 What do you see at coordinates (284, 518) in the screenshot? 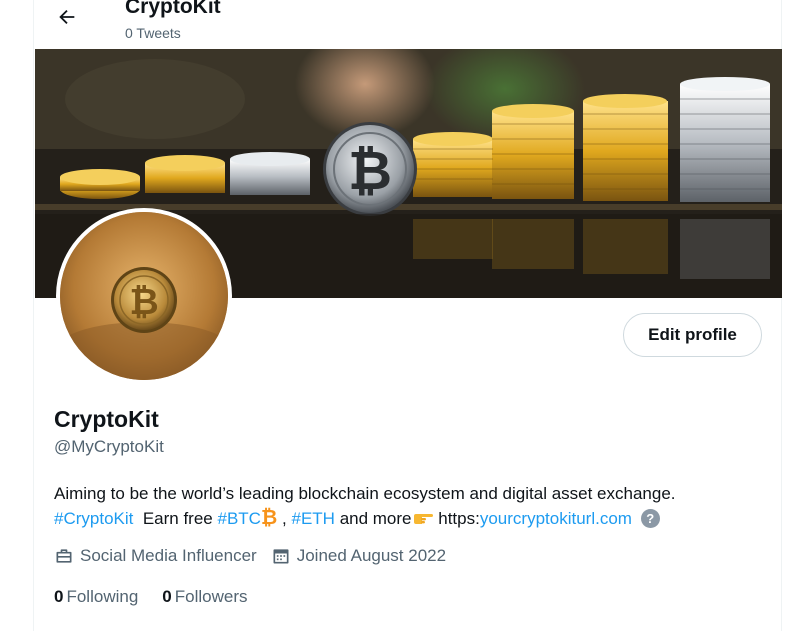
I see `bio-comma: ,` at bounding box center [284, 518].